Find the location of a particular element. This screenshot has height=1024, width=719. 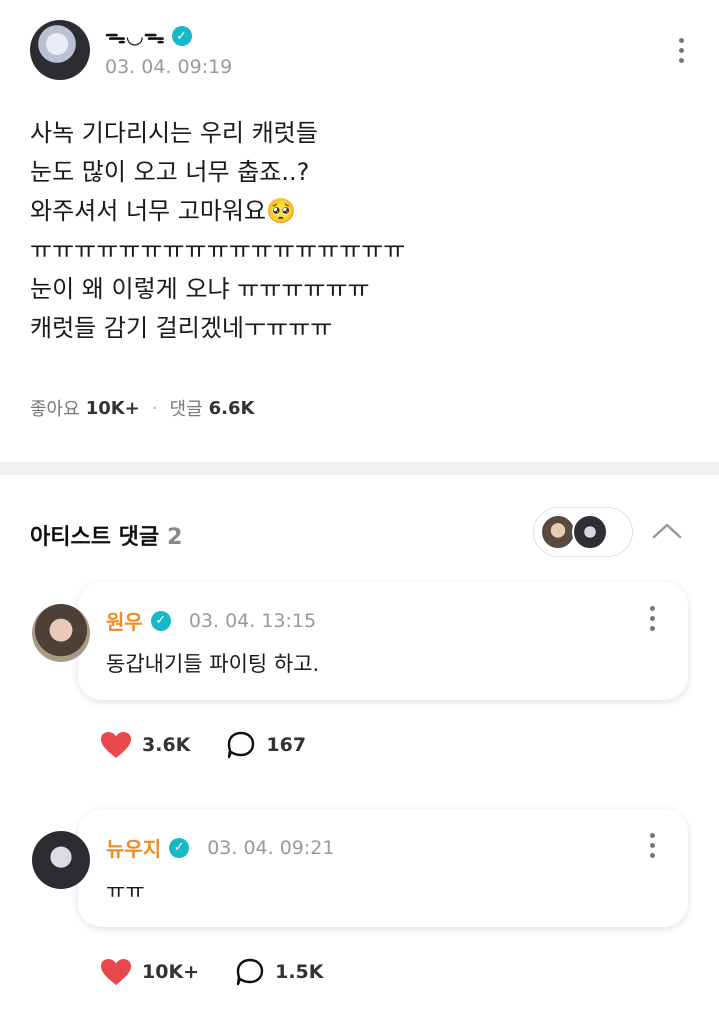

post-body-line: ㅠㅠㅠㅠㅠㅠㅠㅠㅠㅠㅠㅠㅠㅠㅠㅠㅠ is located at coordinates (218, 250).